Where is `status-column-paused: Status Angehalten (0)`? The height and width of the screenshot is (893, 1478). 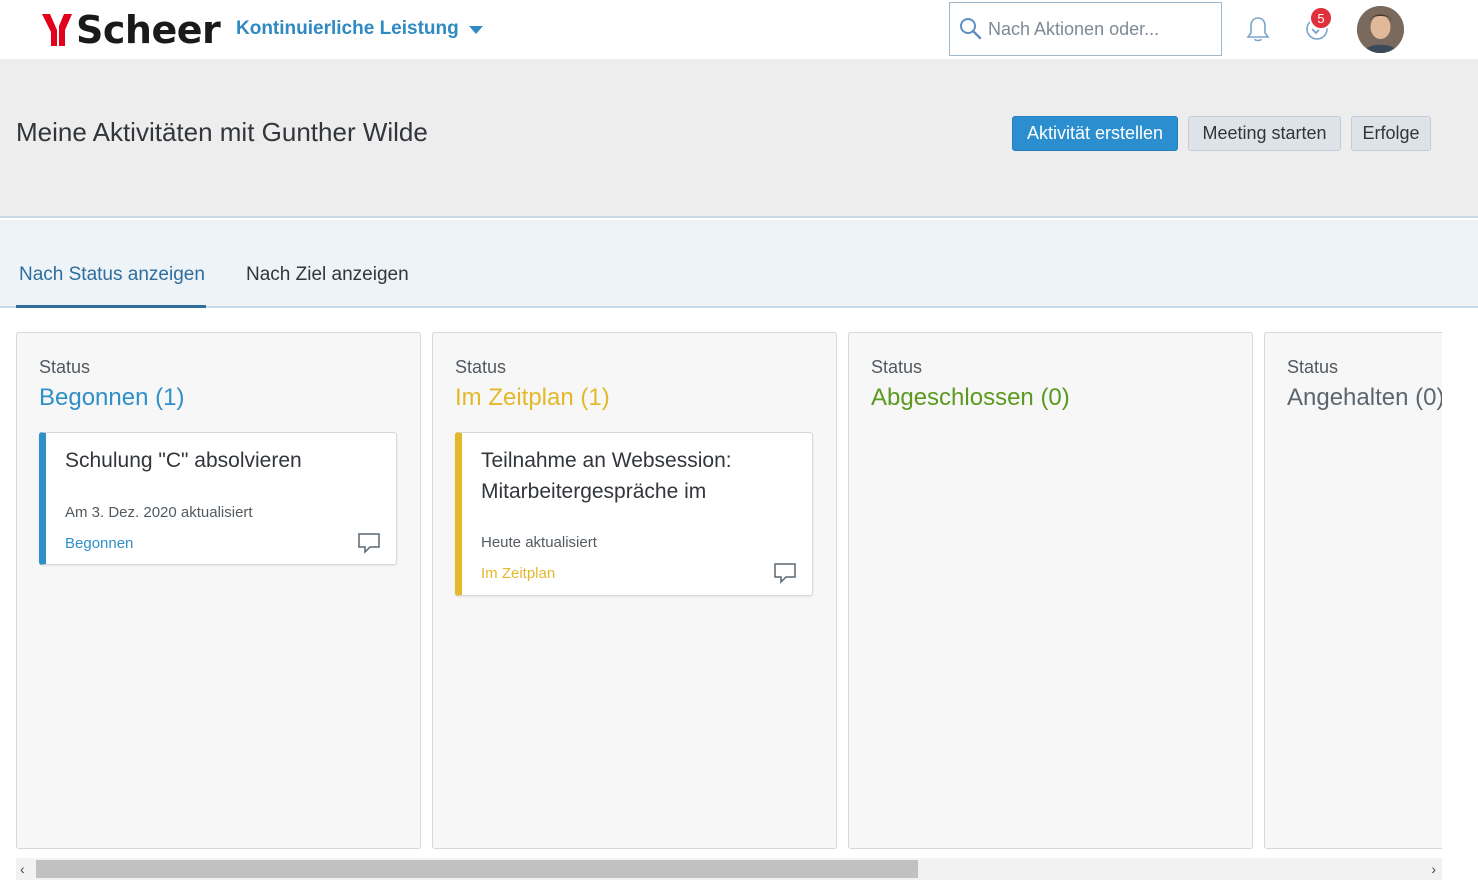
status-column-paused: Status Angehalten (0) is located at coordinates (1353, 590).